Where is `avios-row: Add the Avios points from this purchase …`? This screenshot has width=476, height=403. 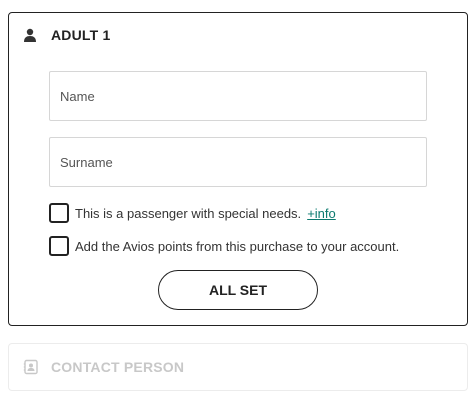 avios-row: Add the Avios points from this purchase … is located at coordinates (224, 246).